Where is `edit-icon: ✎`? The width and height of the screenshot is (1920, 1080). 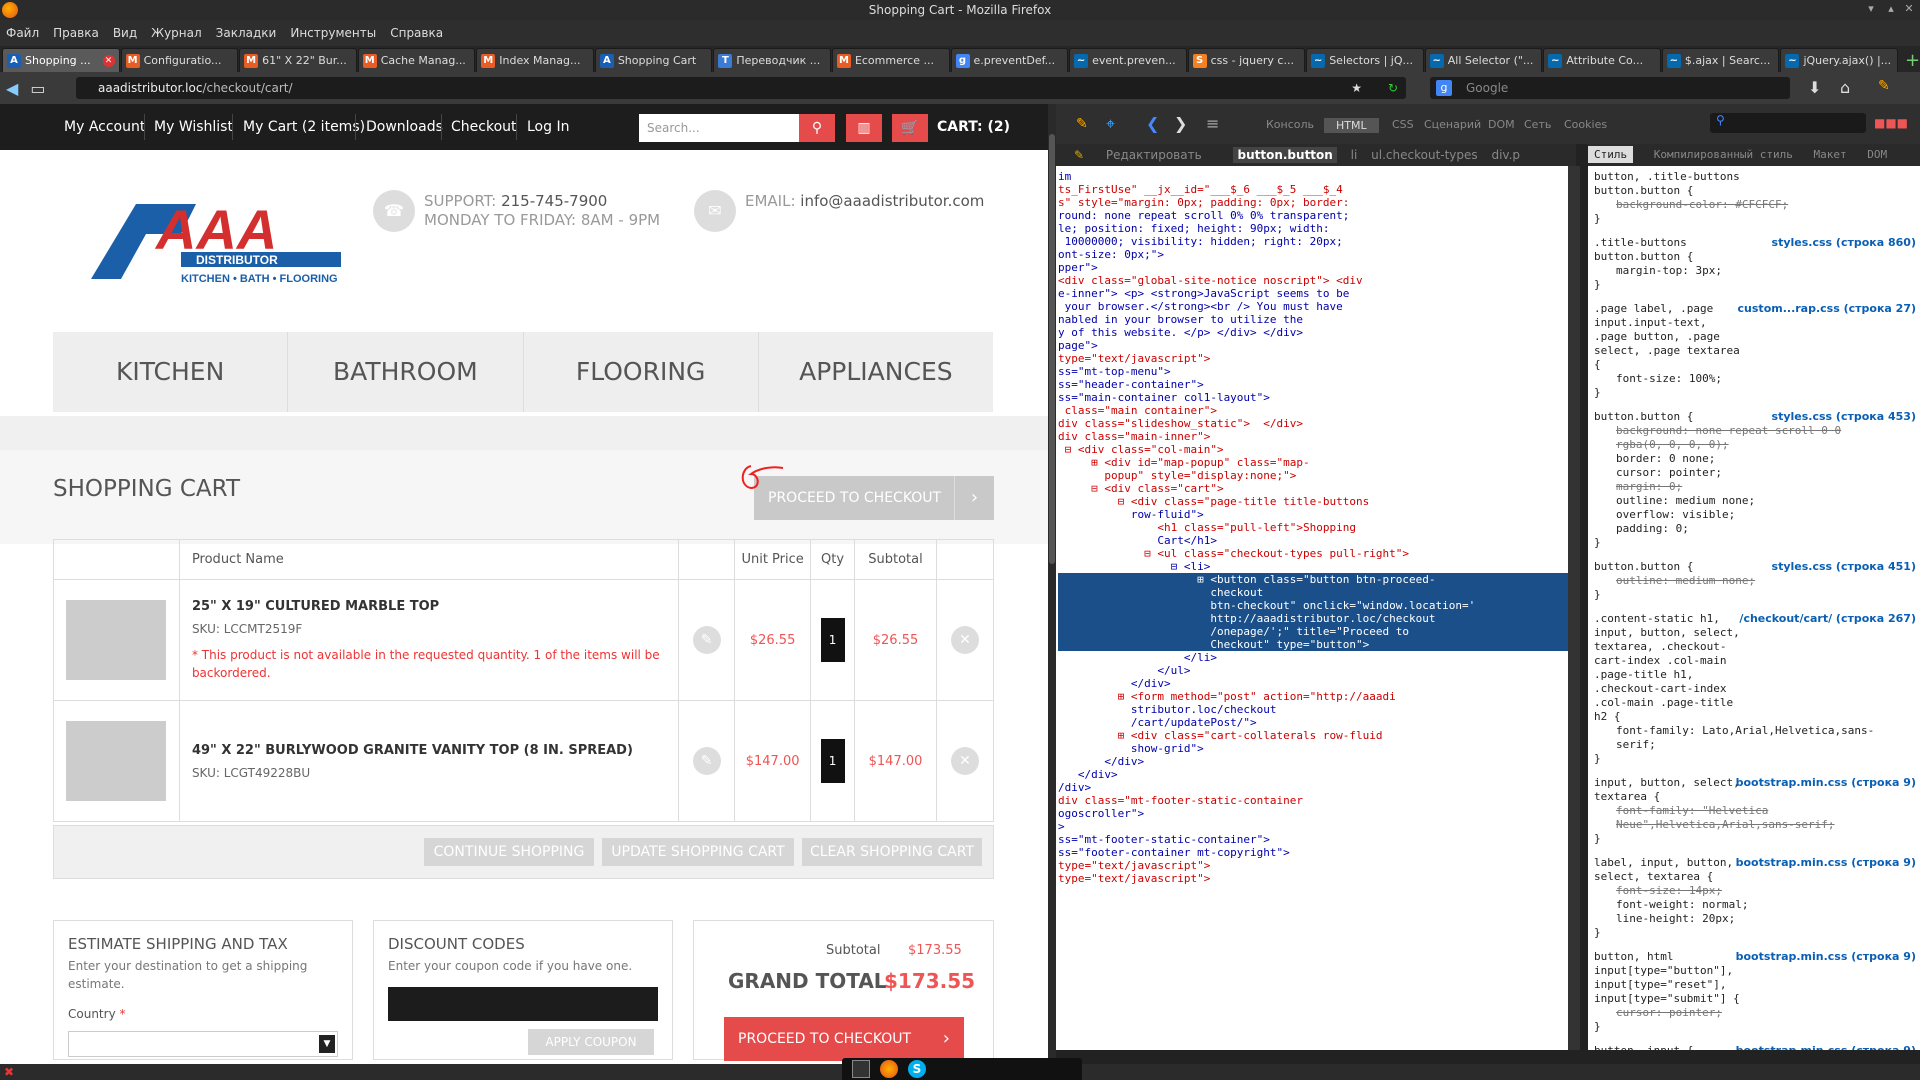 edit-icon: ✎ is located at coordinates (706, 761).